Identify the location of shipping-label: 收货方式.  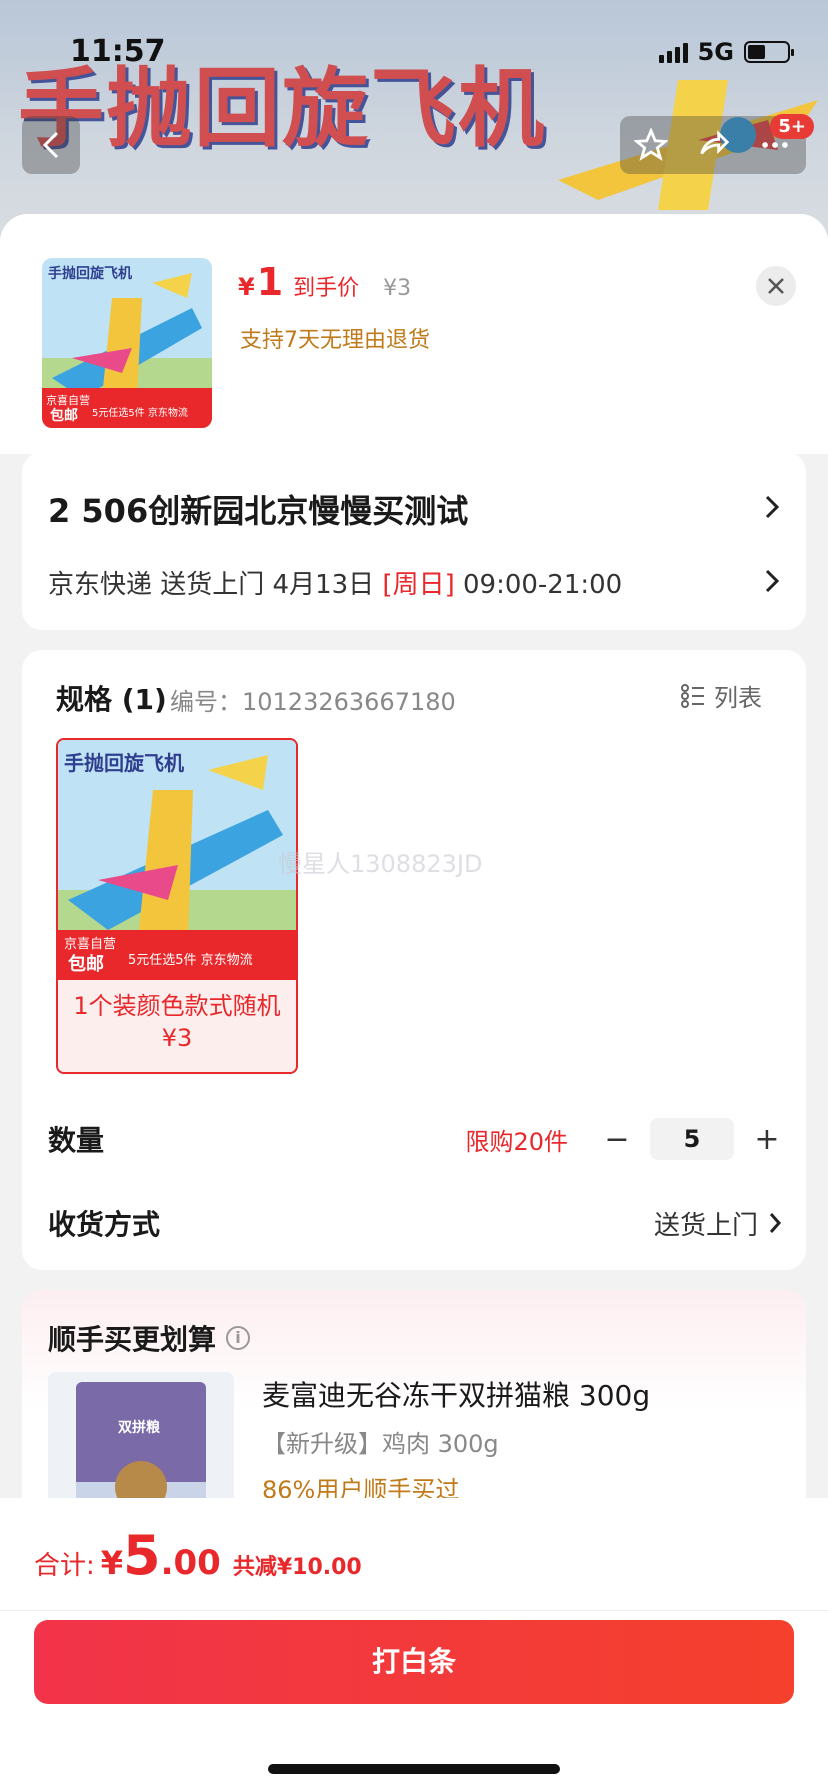
(104, 1224).